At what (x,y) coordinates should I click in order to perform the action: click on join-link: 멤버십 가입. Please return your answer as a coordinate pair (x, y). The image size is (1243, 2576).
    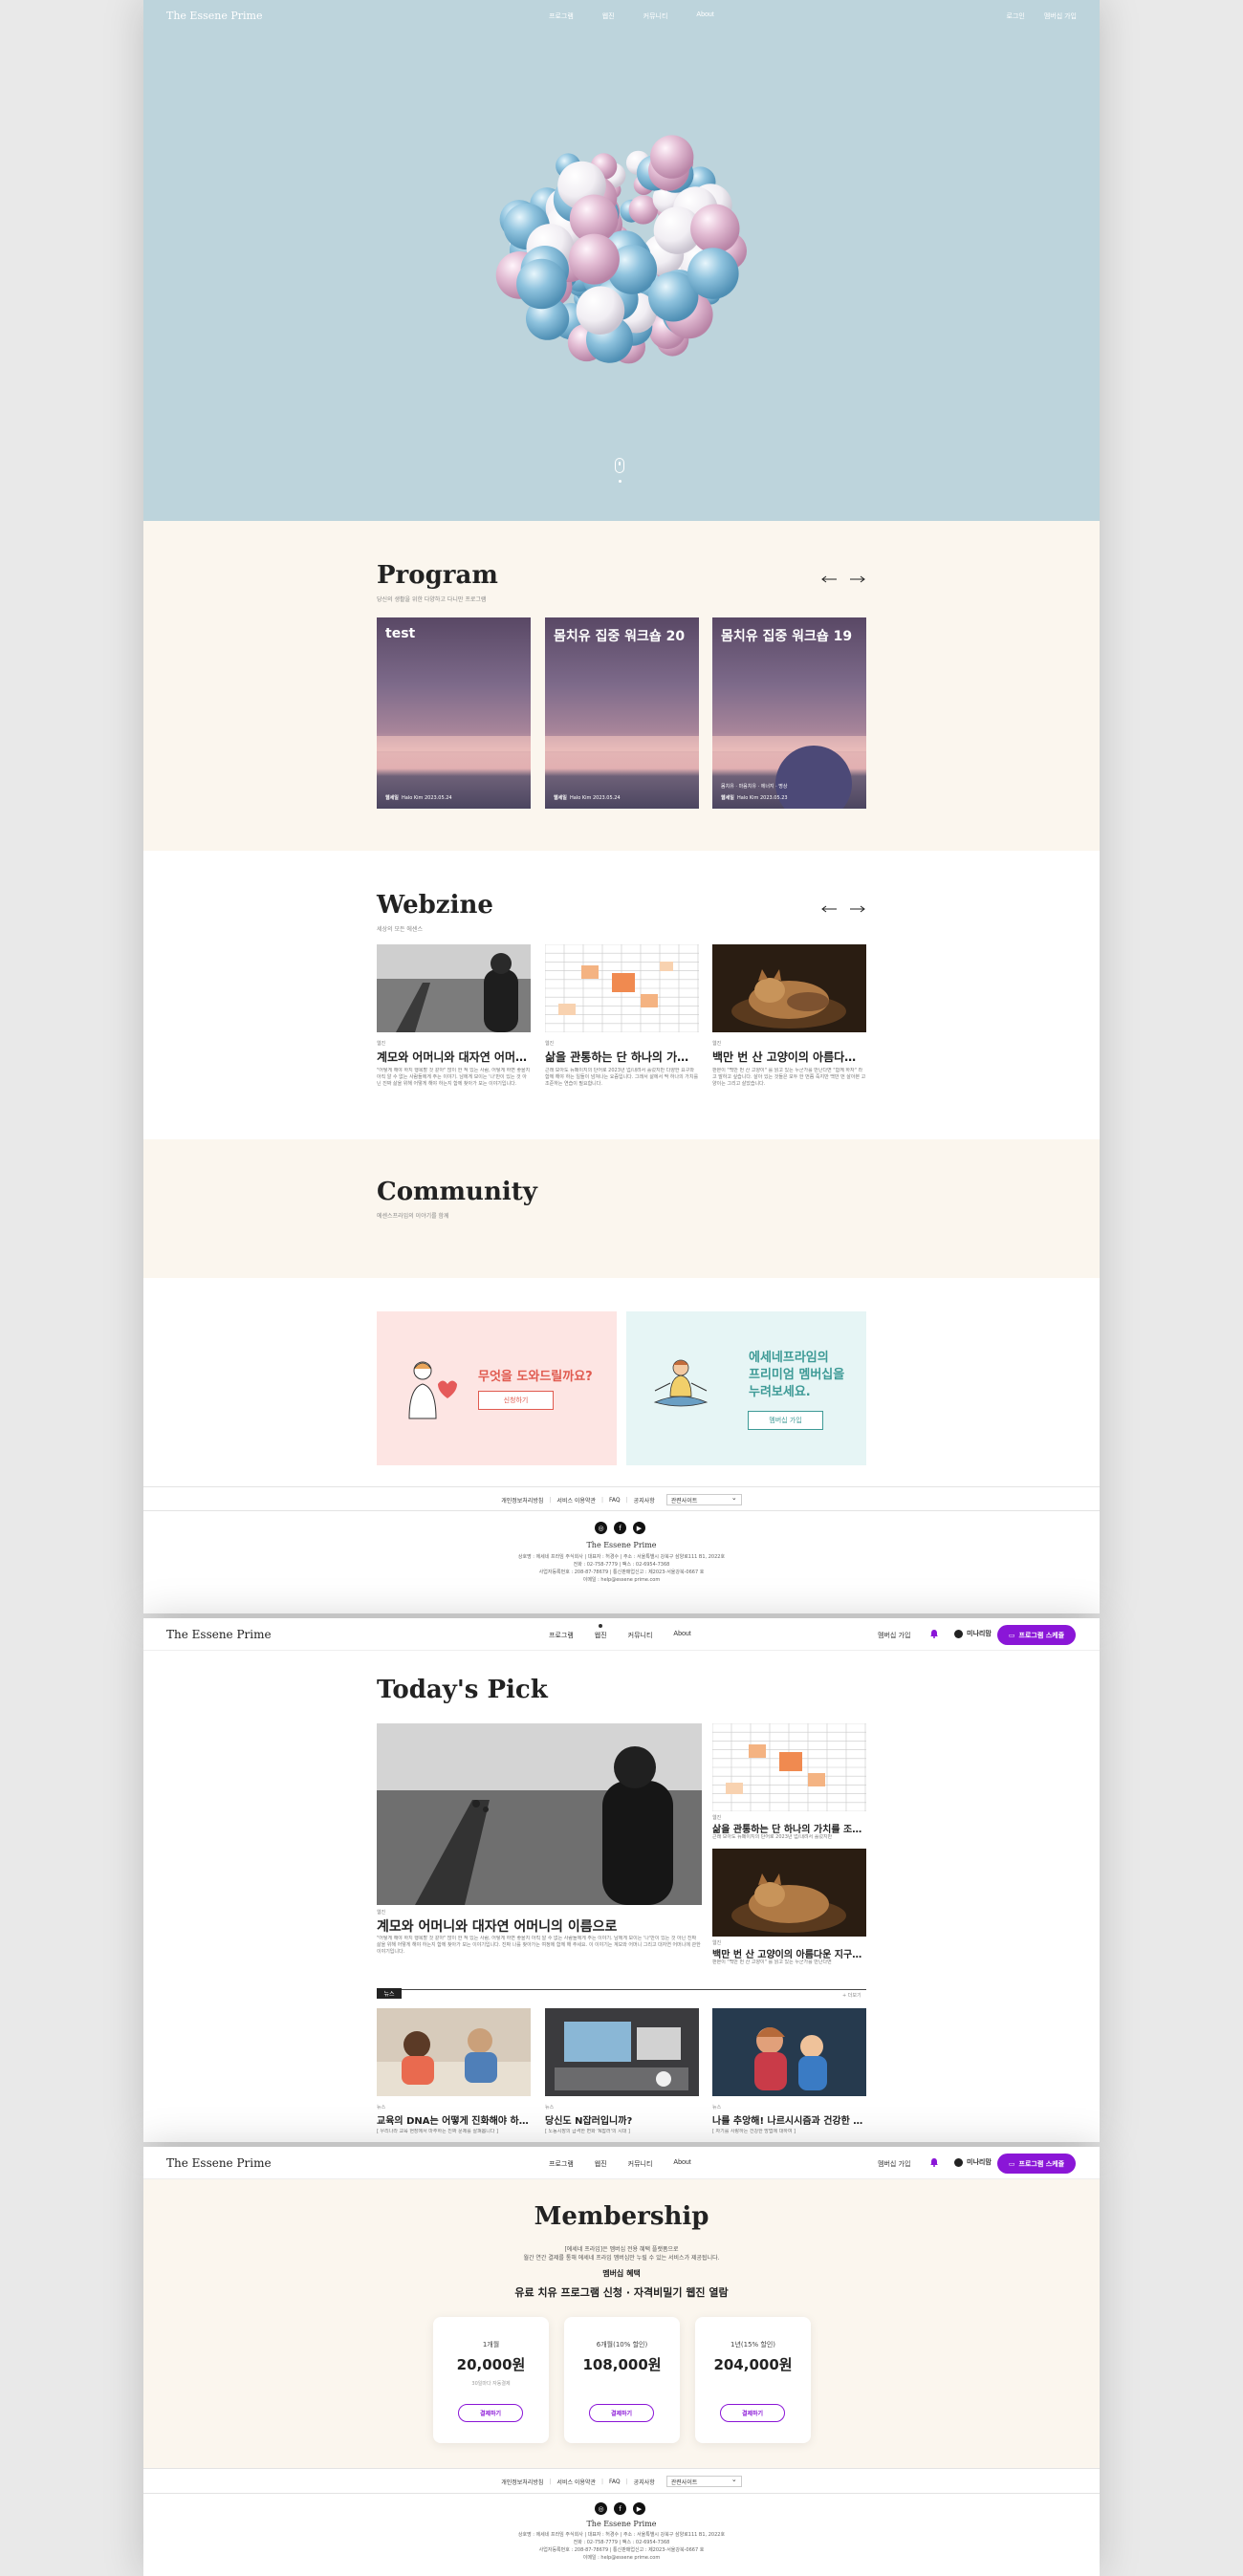
    Looking at the image, I should click on (1061, 16).